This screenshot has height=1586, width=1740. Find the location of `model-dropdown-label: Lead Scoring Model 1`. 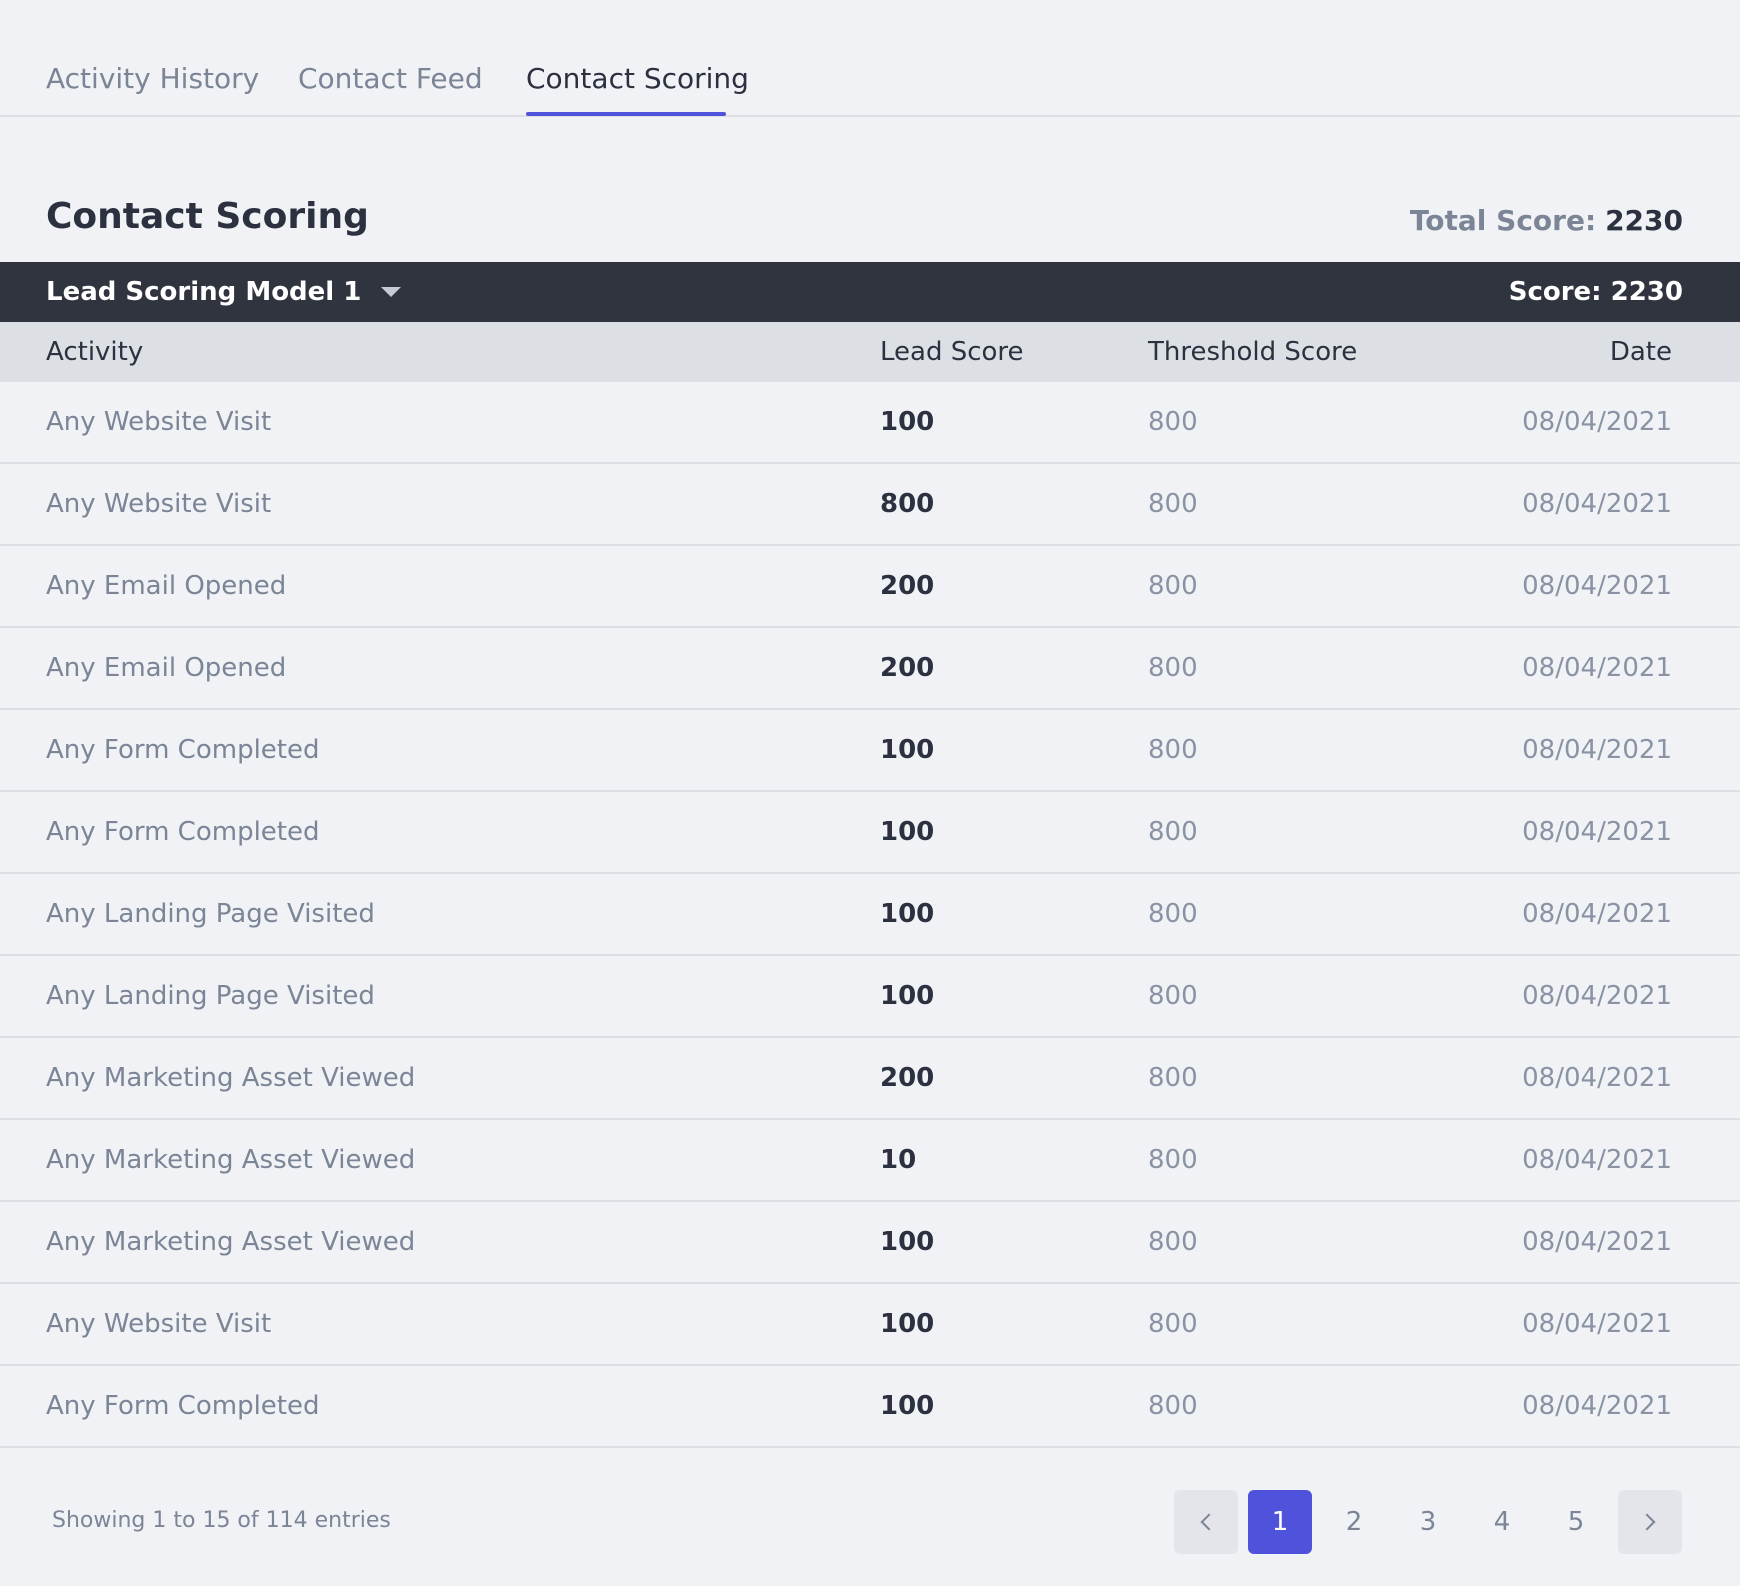

model-dropdown-label: Lead Scoring Model 1 is located at coordinates (204, 292).